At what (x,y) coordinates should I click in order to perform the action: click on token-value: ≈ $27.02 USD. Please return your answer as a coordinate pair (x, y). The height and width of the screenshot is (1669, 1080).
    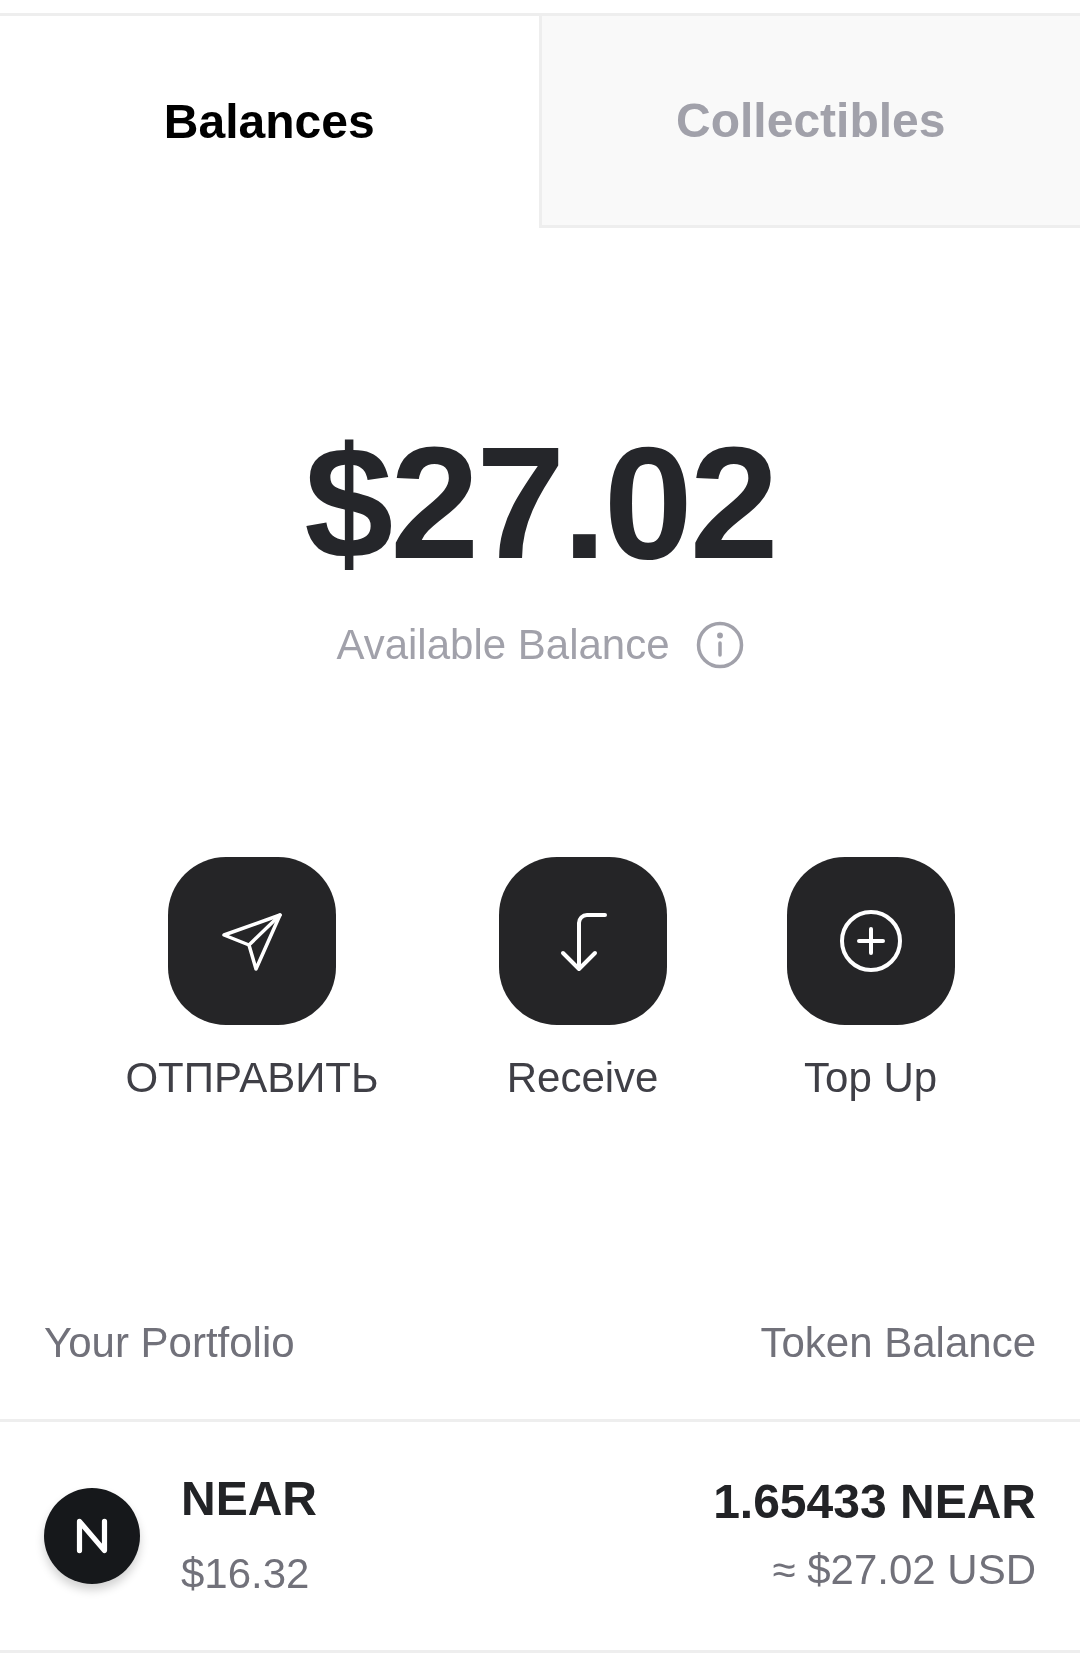
    Looking at the image, I should click on (904, 1570).